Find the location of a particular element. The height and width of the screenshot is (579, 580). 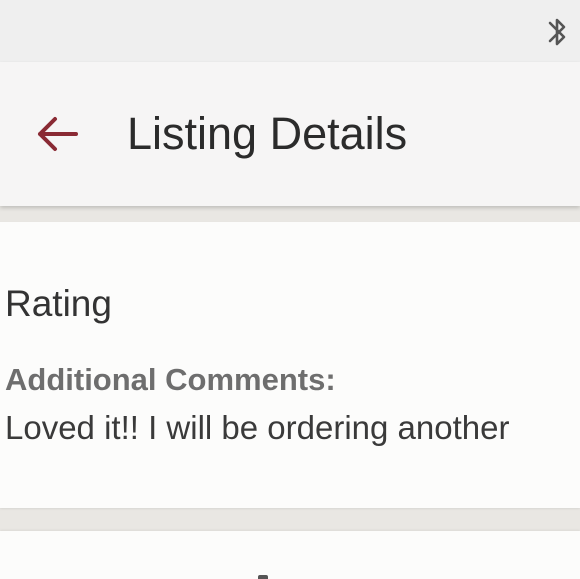

back-button is located at coordinates (58, 134).